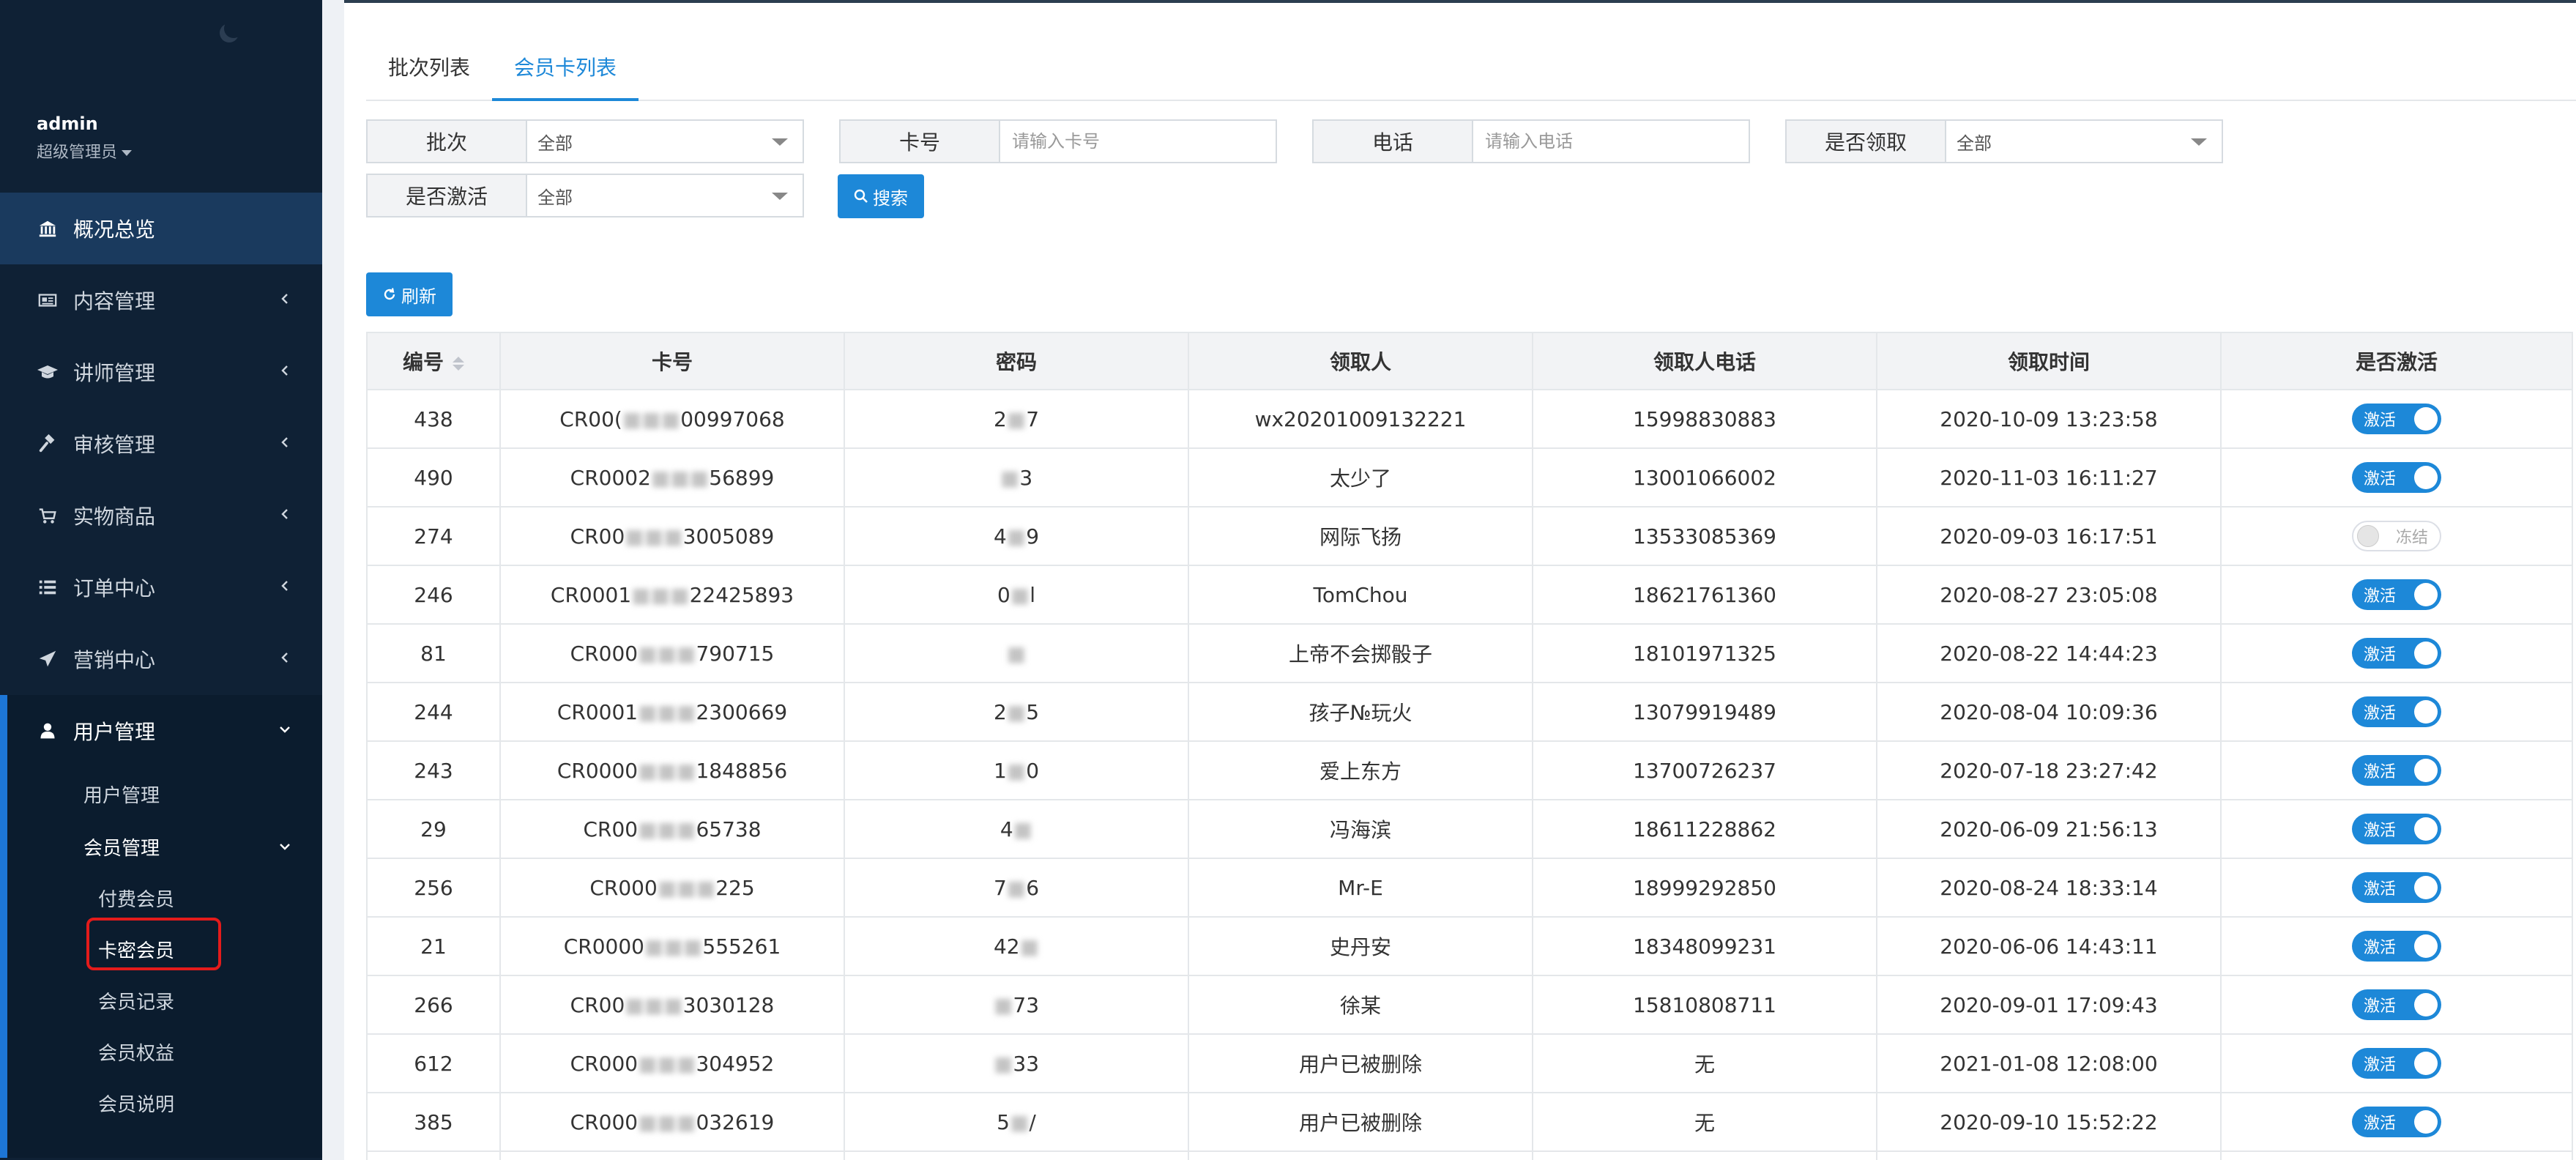 This screenshot has width=2576, height=1160. Describe the element at coordinates (1143, 141) in the screenshot. I see `card-no-input` at that location.